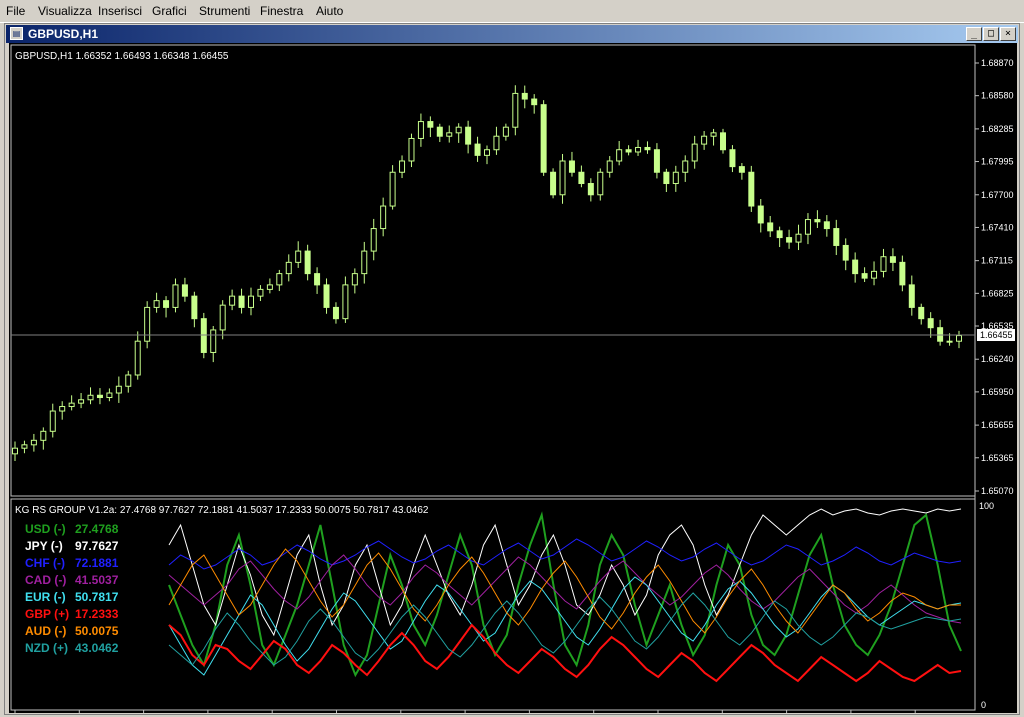 The image size is (1024, 717). I want to click on price-axis-label: 1.65365, so click(997, 458).